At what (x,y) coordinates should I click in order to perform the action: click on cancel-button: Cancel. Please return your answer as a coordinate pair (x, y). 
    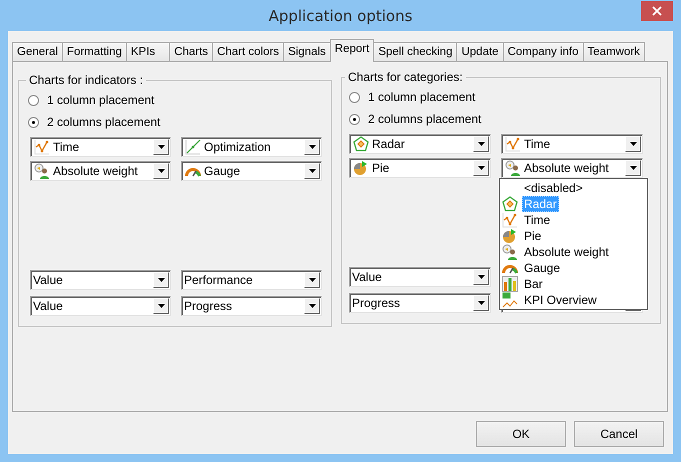
    Looking at the image, I should click on (619, 434).